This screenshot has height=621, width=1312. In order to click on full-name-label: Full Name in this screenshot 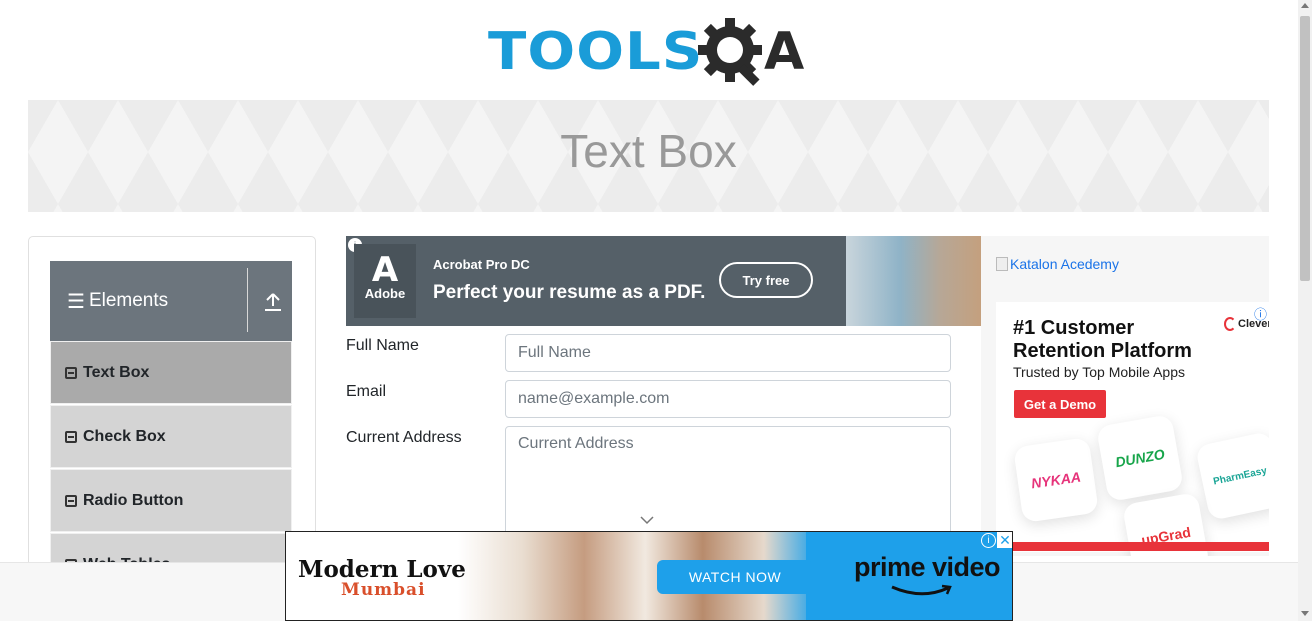, I will do `click(382, 345)`.